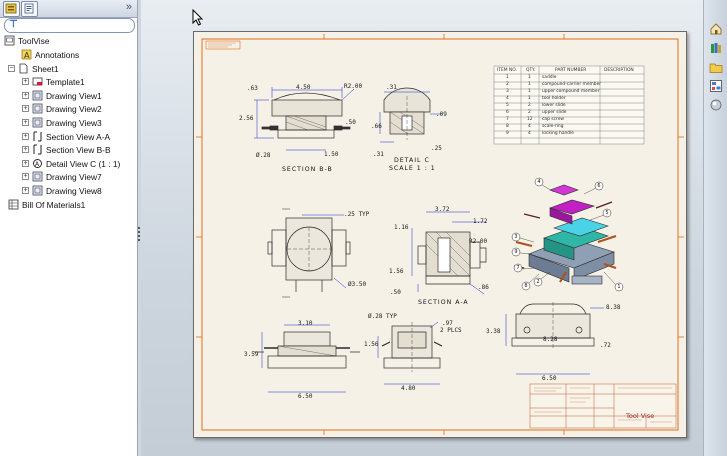 This screenshot has width=727, height=456. Describe the element at coordinates (483, 288) in the screenshot. I see `dimension-label: .86` at that location.